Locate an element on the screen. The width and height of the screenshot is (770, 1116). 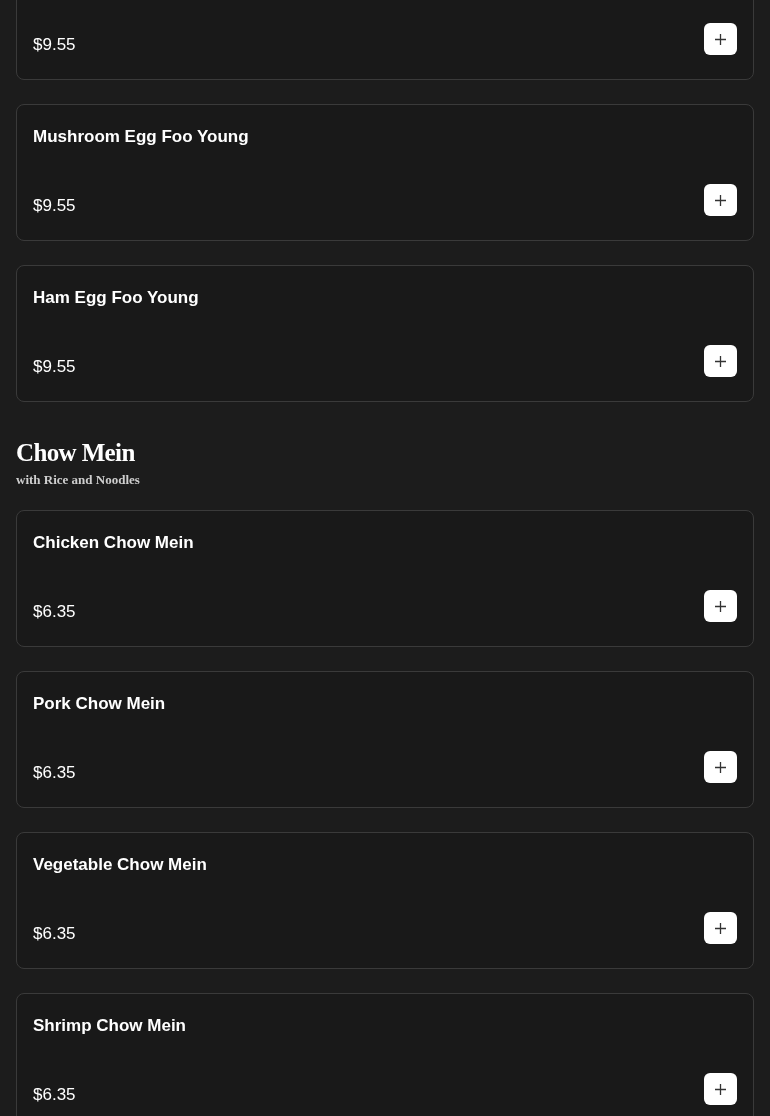
item-name: Pork Chow Mein is located at coordinates (100, 704).